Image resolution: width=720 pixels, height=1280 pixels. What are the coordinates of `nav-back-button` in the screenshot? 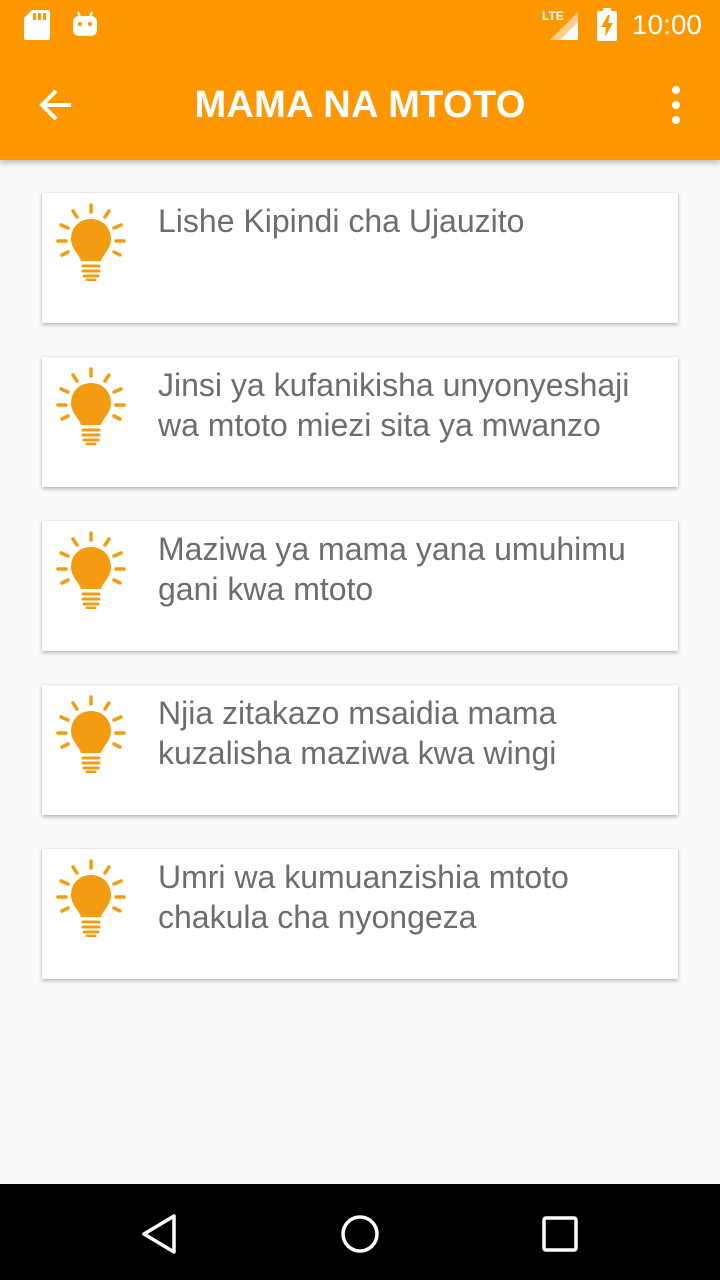 It's located at (160, 1234).